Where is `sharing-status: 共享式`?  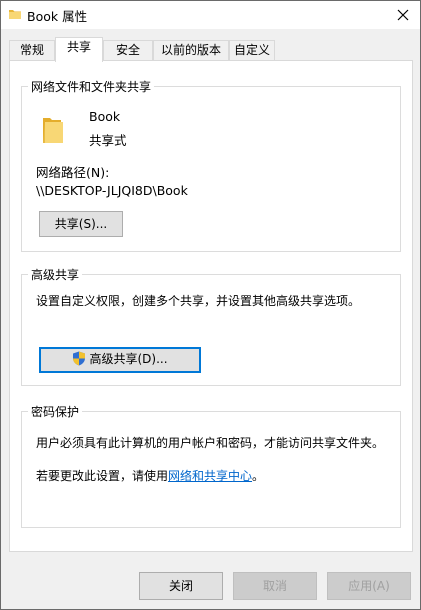
sharing-status: 共享式 is located at coordinates (108, 140).